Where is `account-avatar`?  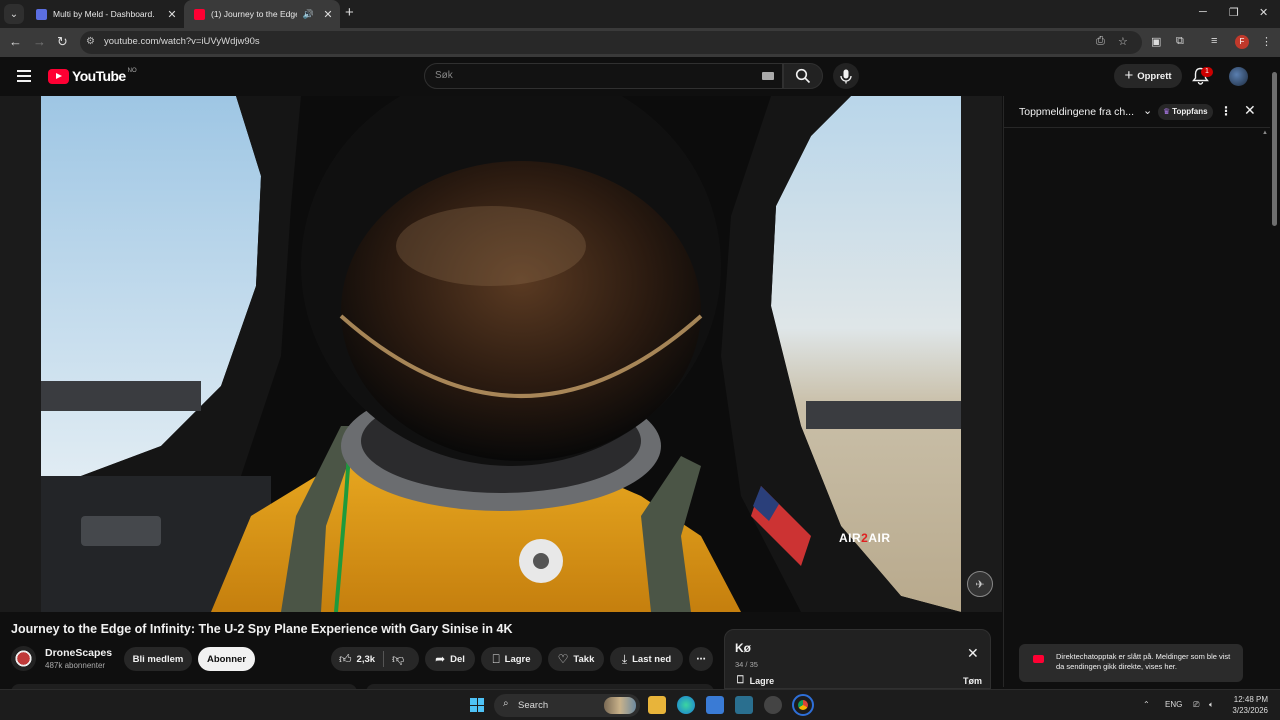
account-avatar is located at coordinates (1238, 76).